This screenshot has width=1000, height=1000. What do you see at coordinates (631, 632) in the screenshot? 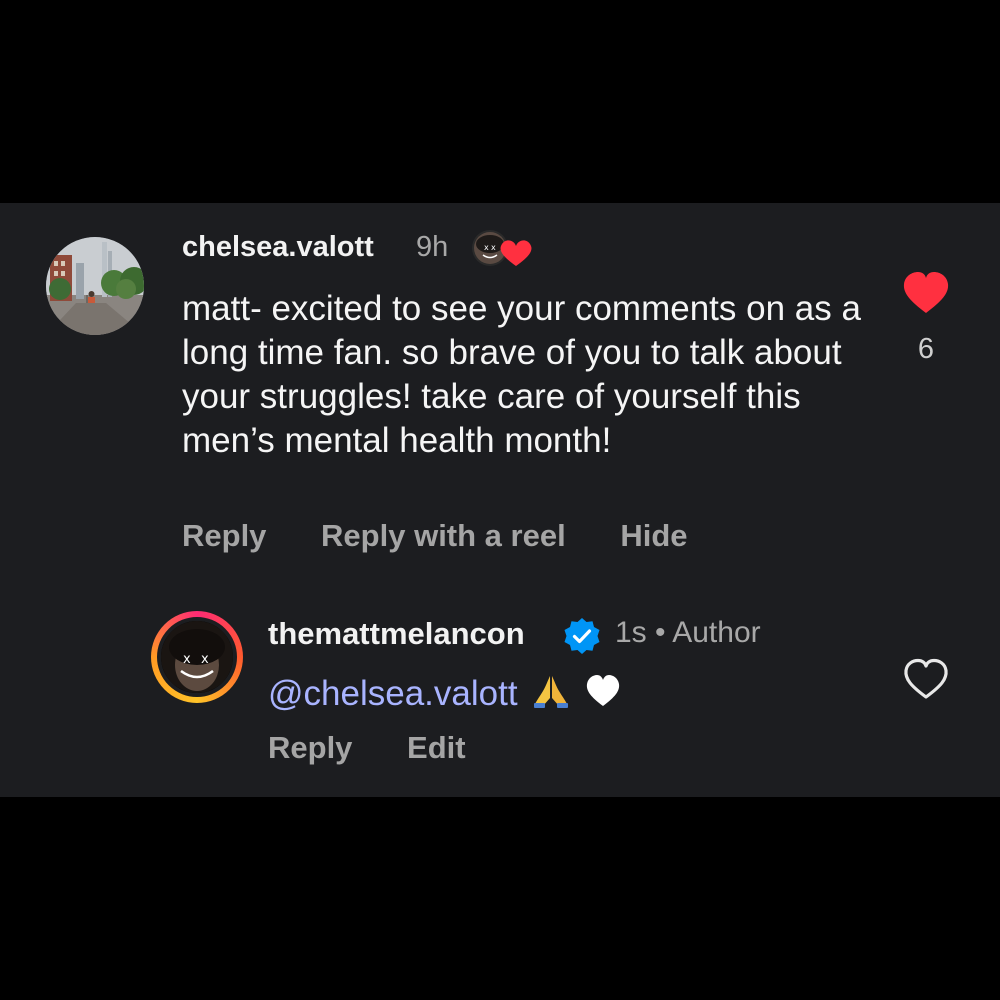
I see `reply-timestamp: 1s` at bounding box center [631, 632].